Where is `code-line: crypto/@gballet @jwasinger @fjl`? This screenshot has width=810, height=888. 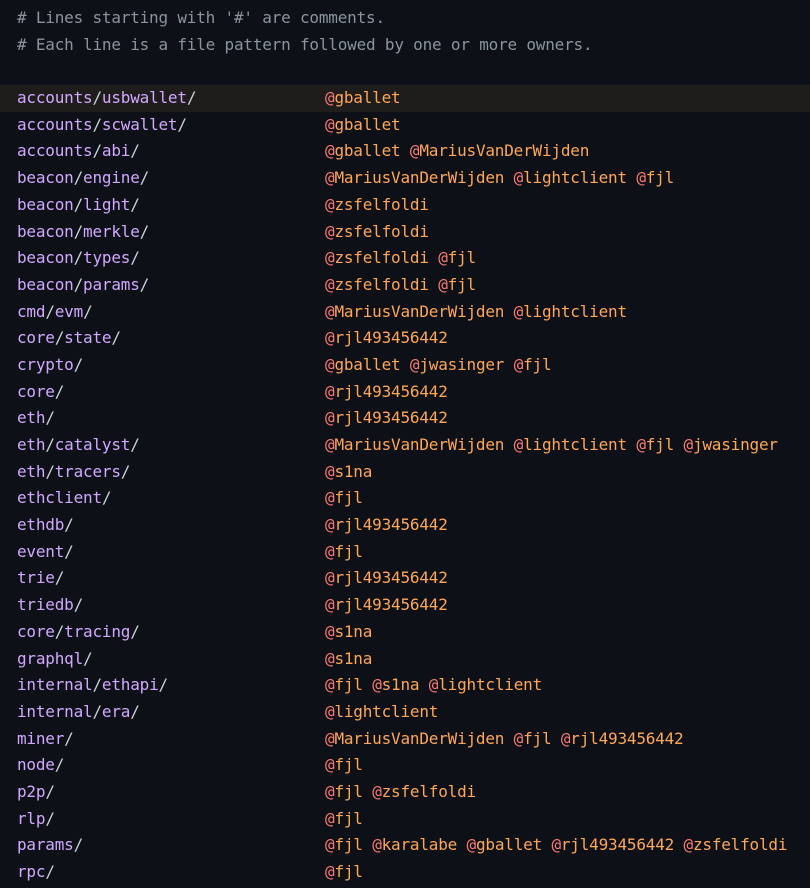
code-line: crypto/@gballet @jwasinger @fjl is located at coordinates (405, 365).